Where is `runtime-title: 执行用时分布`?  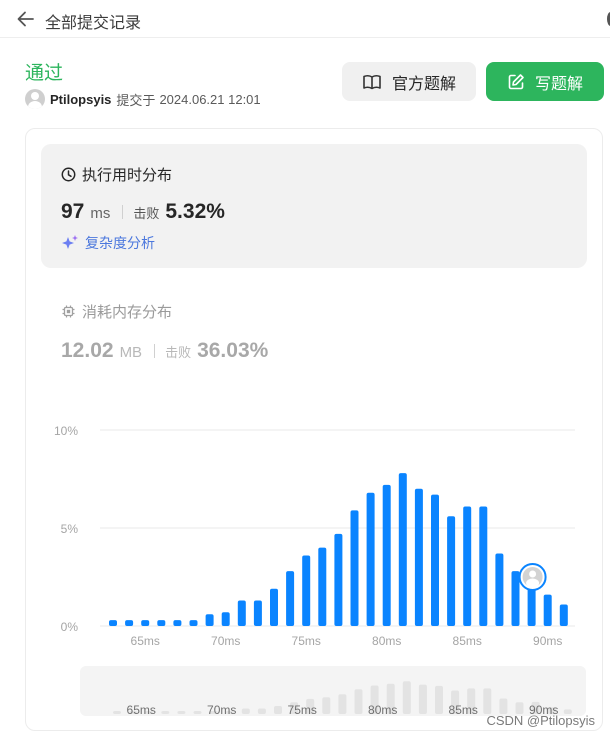
runtime-title: 执行用时分布 is located at coordinates (116, 174).